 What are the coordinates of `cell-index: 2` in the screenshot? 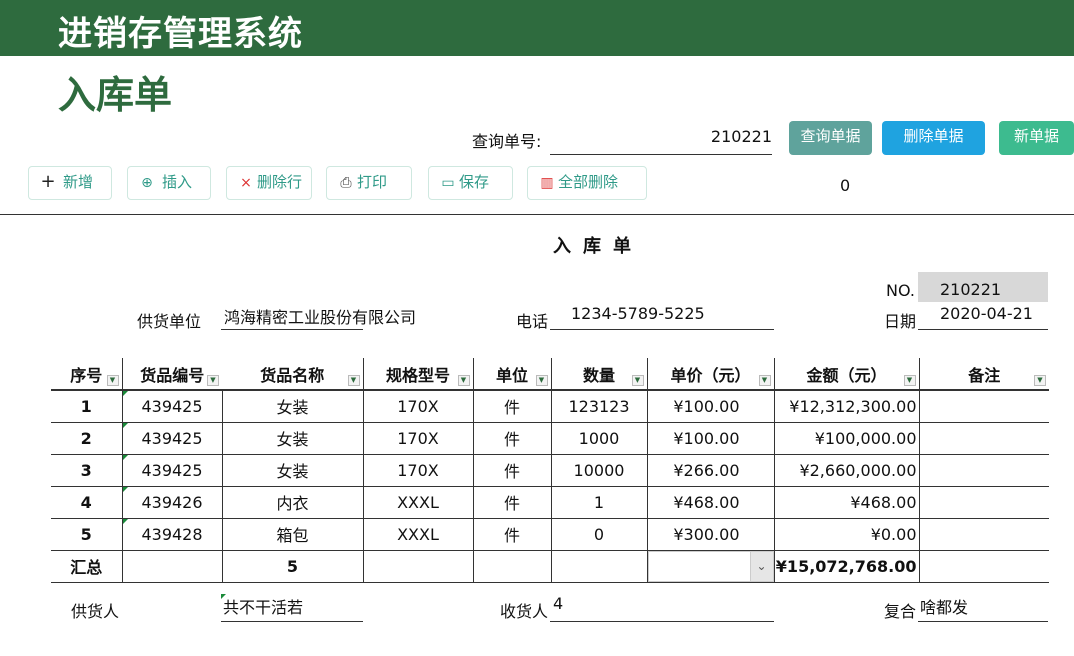 It's located at (86, 438).